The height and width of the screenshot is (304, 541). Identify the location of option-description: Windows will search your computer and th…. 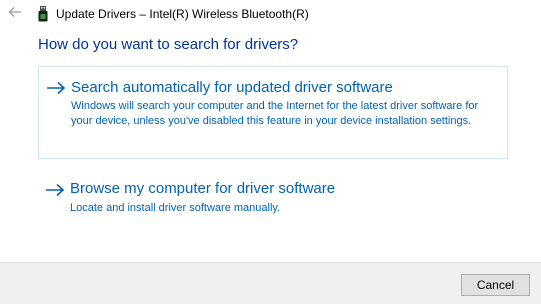
(275, 113).